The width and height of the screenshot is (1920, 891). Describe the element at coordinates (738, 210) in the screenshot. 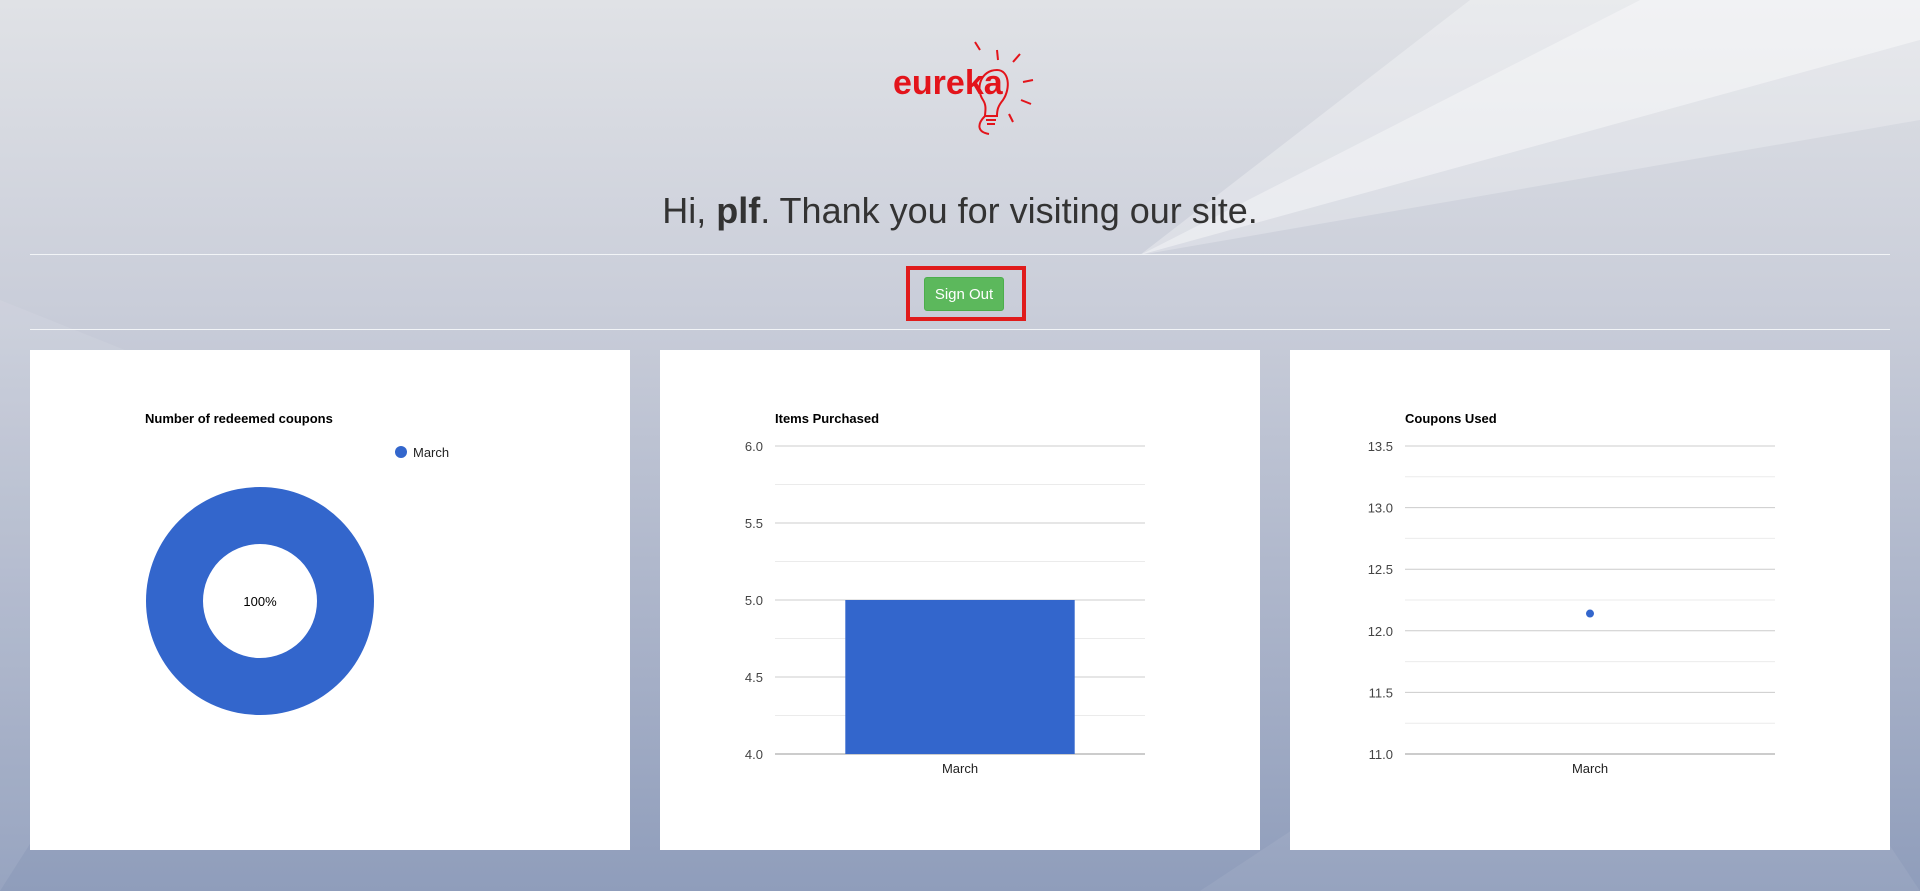

I see `username: plf` at that location.